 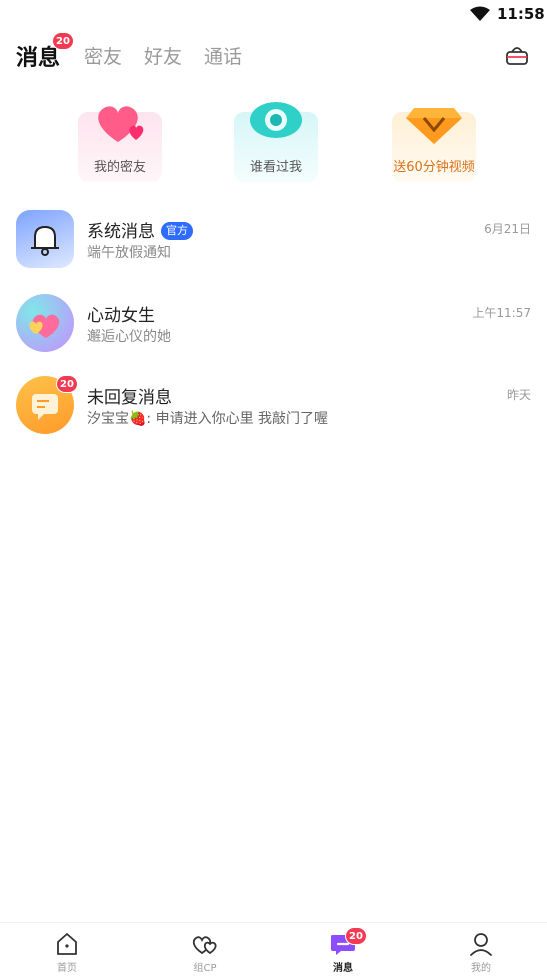 I want to click on message-subtitle: 端午放假通知, so click(x=129, y=253).